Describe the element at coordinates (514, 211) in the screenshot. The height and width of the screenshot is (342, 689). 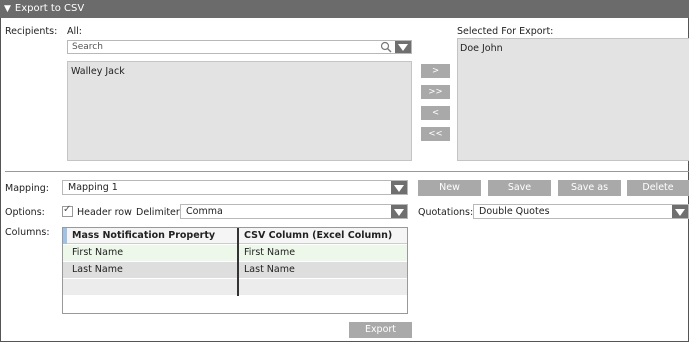
I see `quotations-value: Double Quotes` at that location.